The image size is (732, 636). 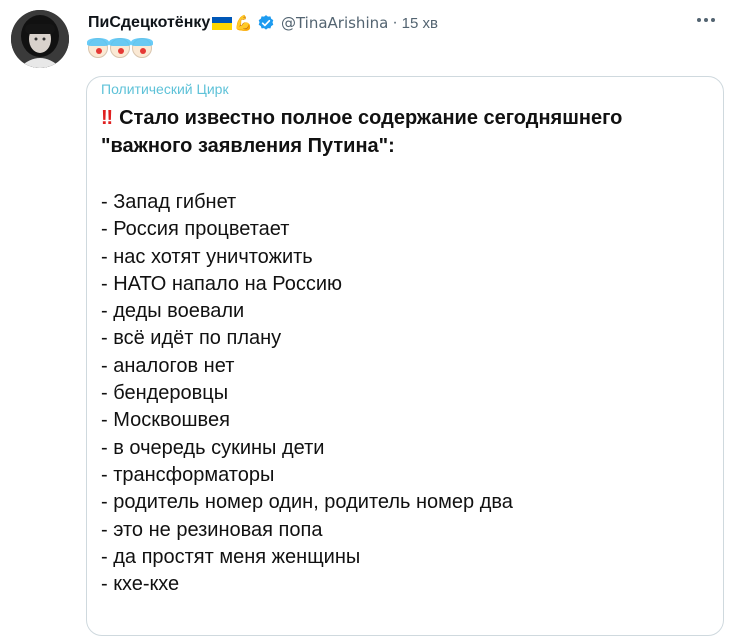 I want to click on list-item: - это не резиновая попа, so click(x=212, y=529).